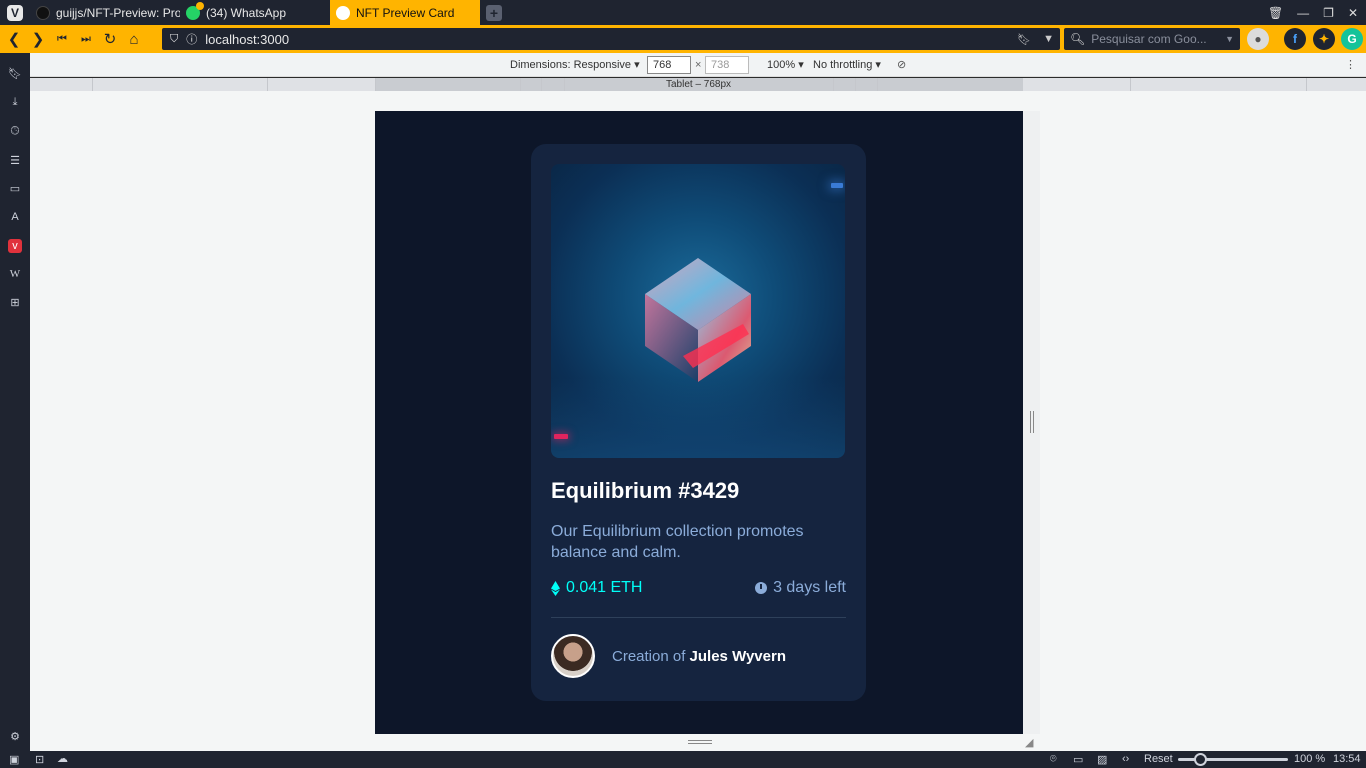  What do you see at coordinates (62, 39) in the screenshot?
I see `rewind-icon: ⏮` at bounding box center [62, 39].